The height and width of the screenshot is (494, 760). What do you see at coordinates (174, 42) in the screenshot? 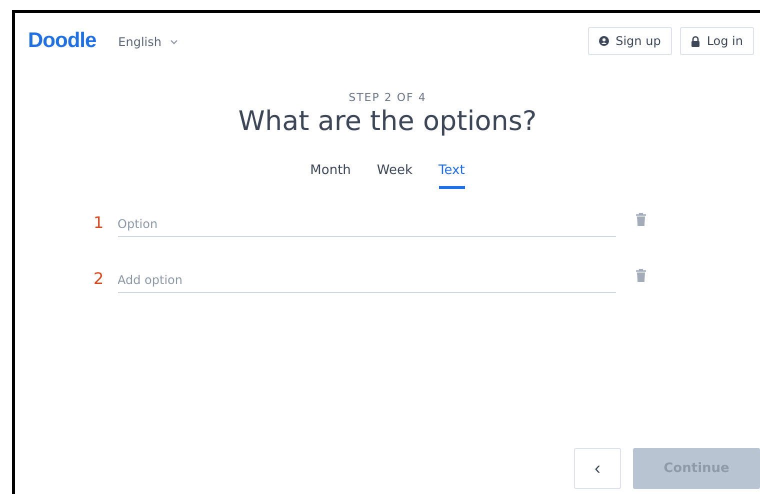
I see `chevron-down-icon` at bounding box center [174, 42].